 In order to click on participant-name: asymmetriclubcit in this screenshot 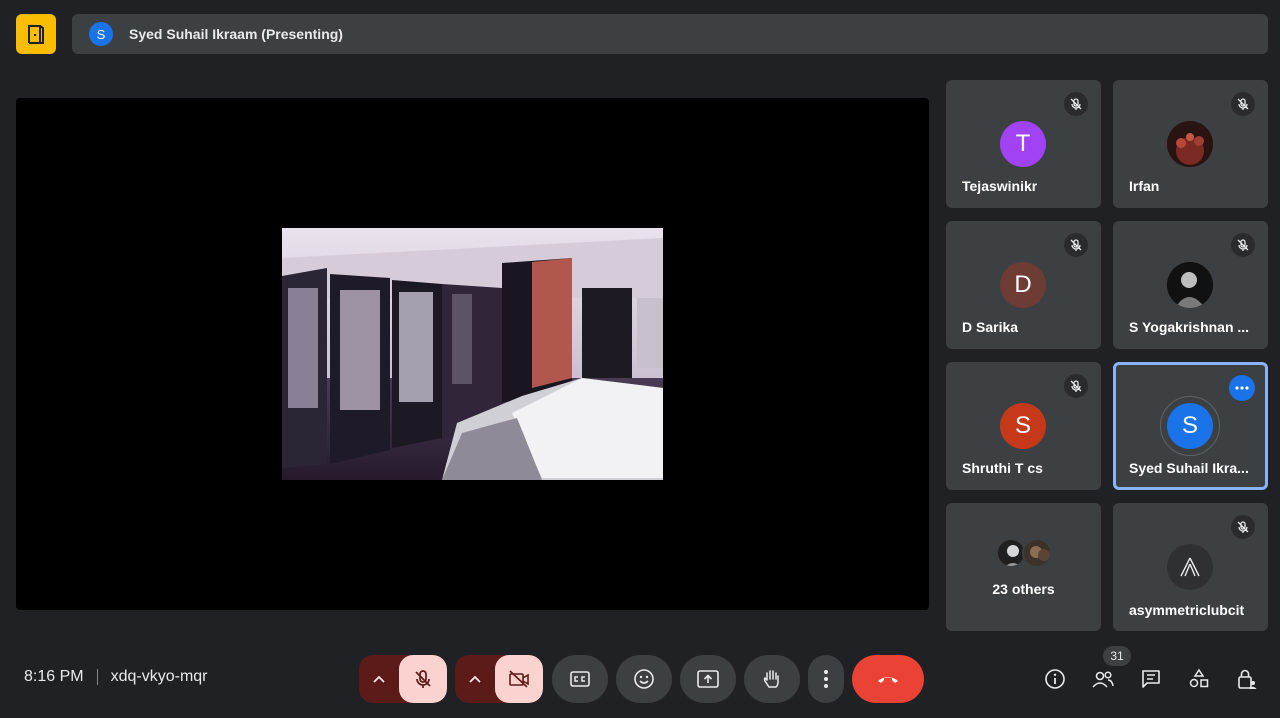, I will do `click(1187, 610)`.